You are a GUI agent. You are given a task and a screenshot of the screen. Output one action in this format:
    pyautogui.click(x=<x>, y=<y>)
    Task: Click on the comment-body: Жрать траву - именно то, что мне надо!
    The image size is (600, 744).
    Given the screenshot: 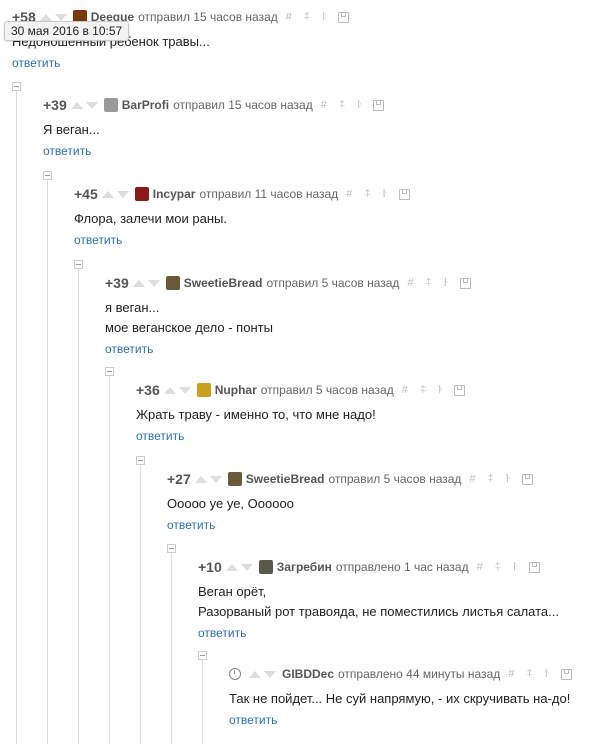 What is the action you would take?
    pyautogui.click(x=300, y=415)
    